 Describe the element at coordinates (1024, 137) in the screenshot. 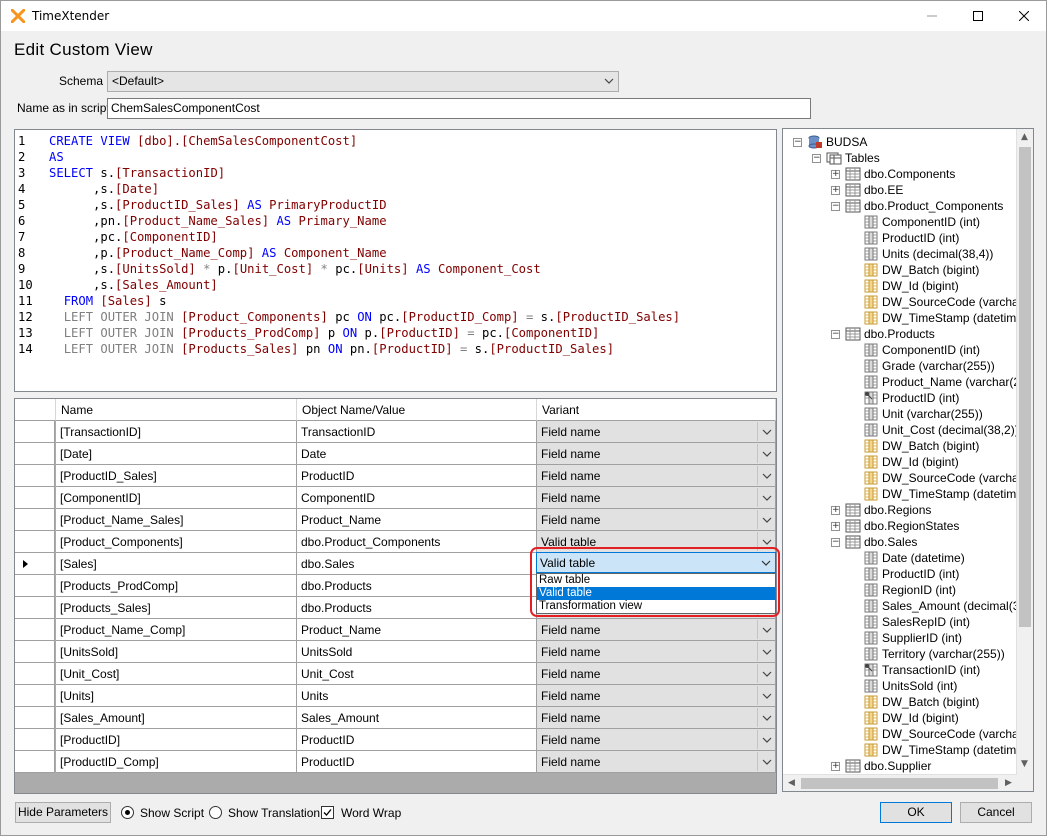

I see `scroll-up-icon: ▲` at that location.